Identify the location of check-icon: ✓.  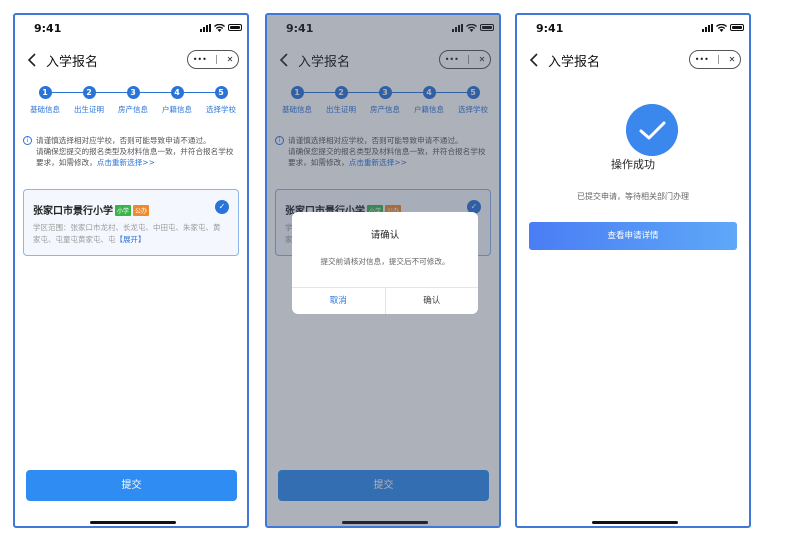
(222, 207).